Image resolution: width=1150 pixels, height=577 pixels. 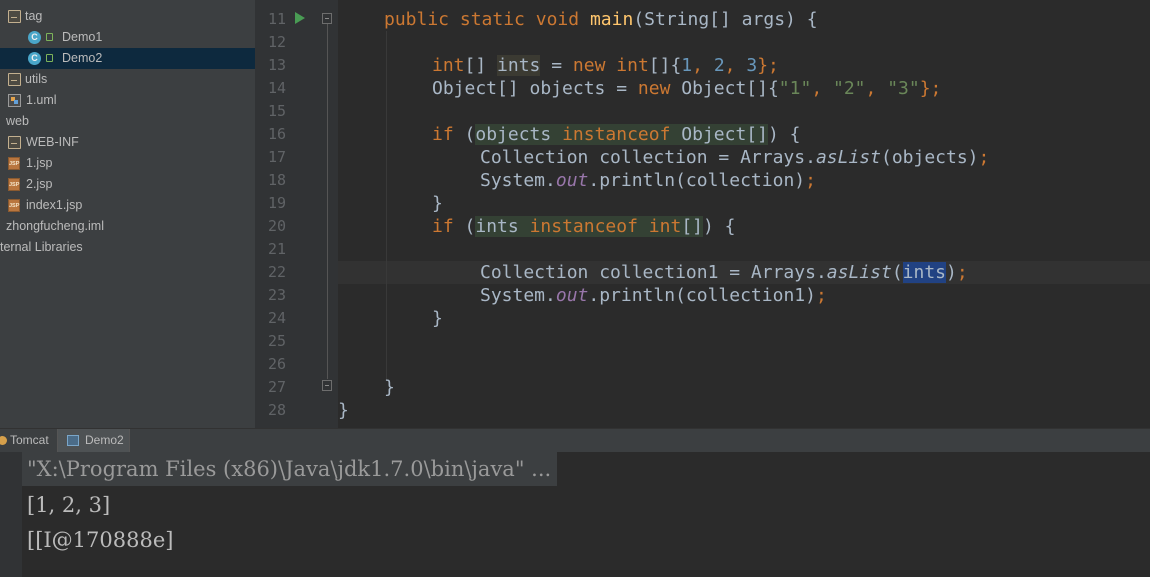 What do you see at coordinates (276, 295) in the screenshot?
I see `line-number: 23` at bounding box center [276, 295].